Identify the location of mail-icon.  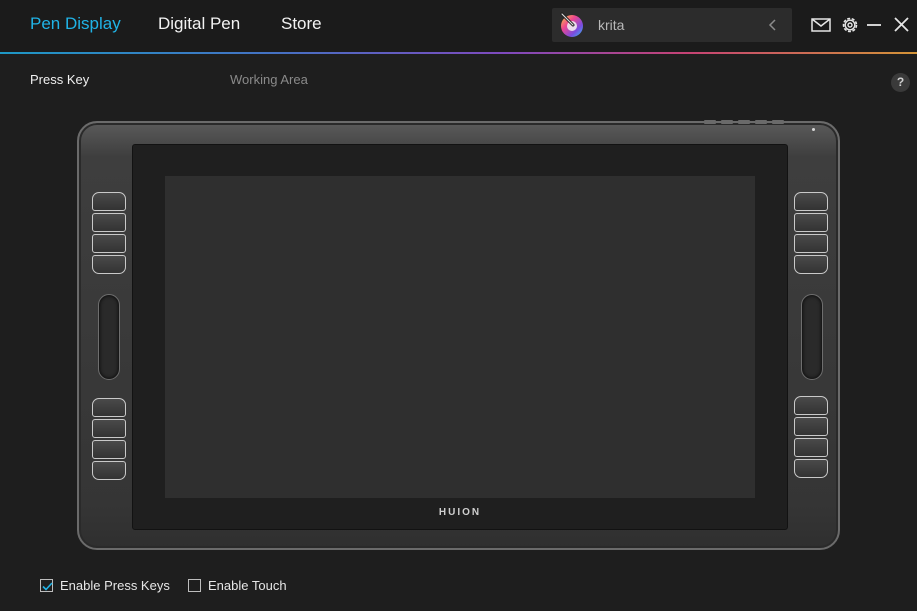
(821, 25).